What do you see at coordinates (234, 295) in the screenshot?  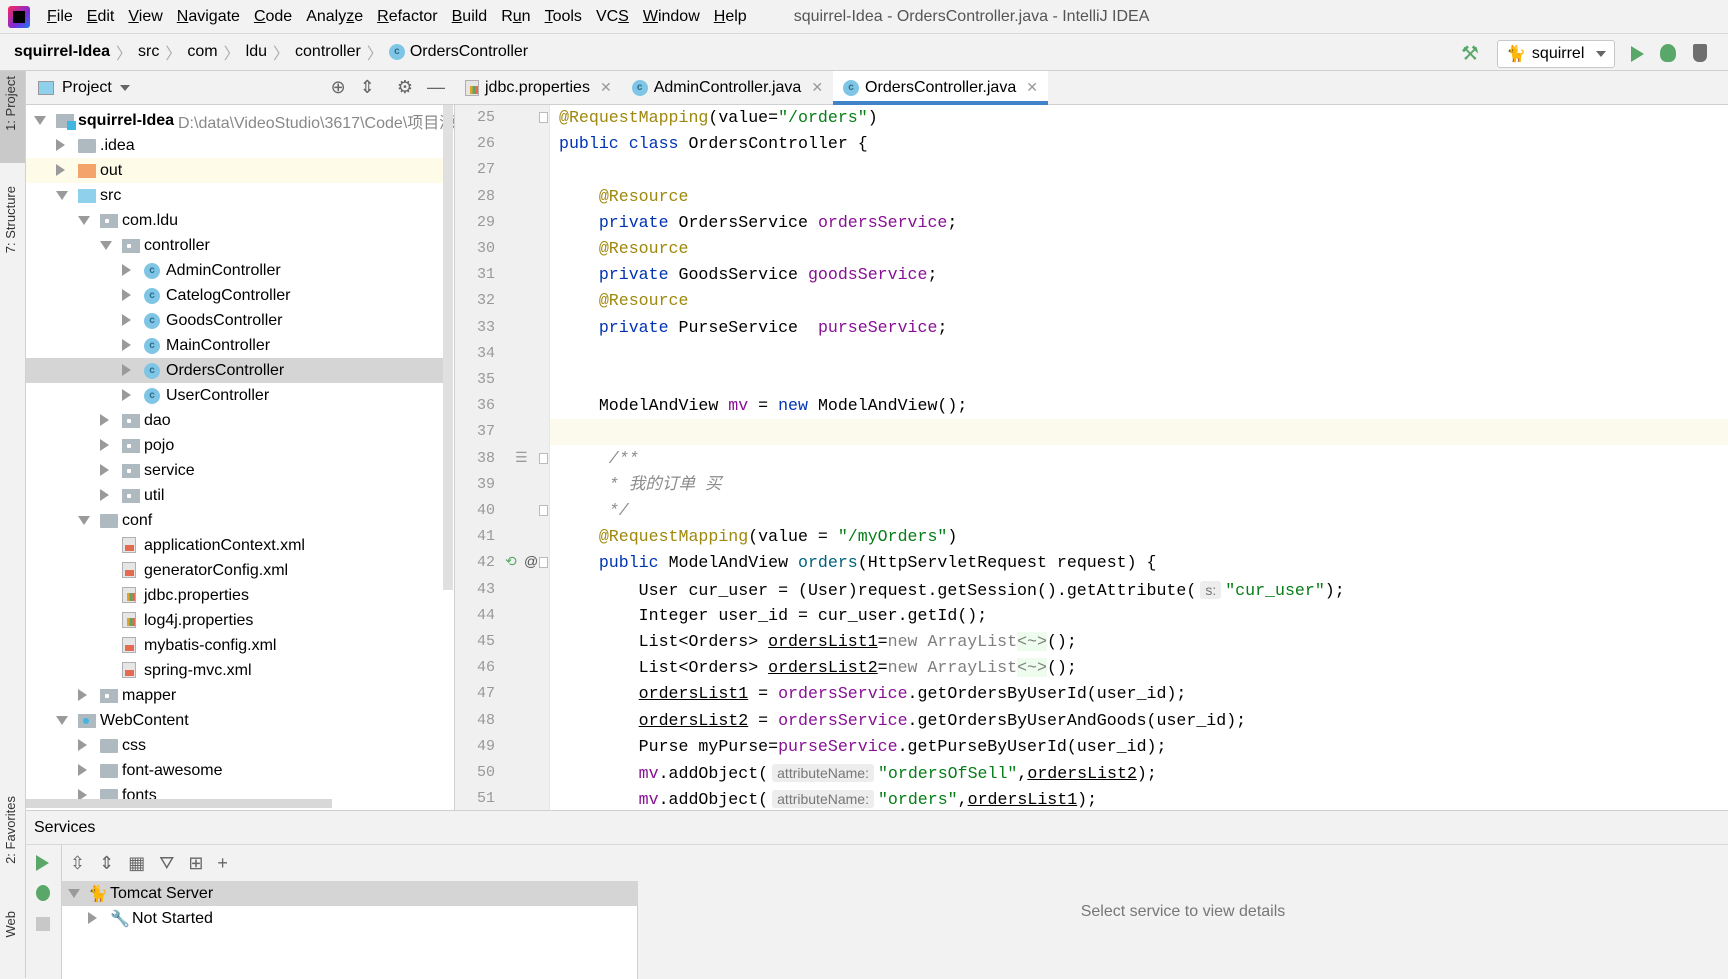 I see `tree-item: c CatelogController` at bounding box center [234, 295].